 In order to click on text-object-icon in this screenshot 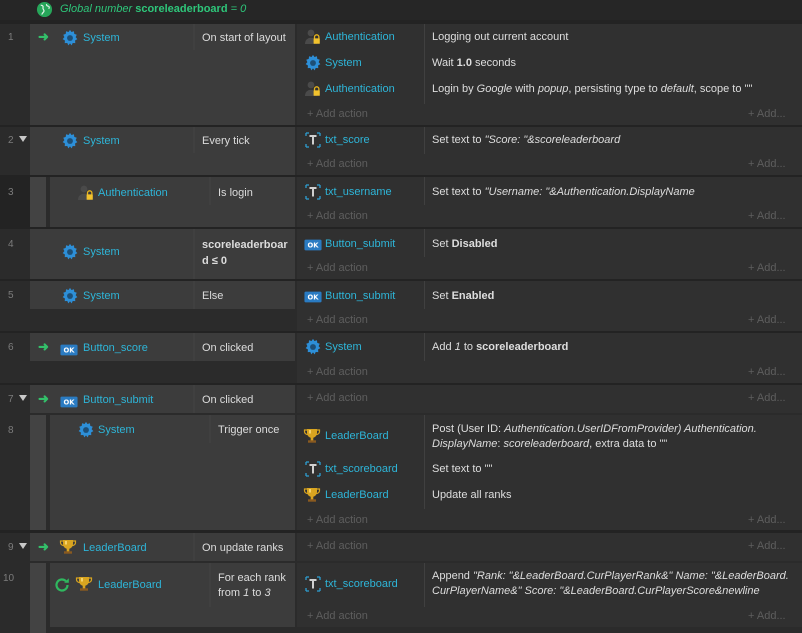, I will do `click(313, 140)`.